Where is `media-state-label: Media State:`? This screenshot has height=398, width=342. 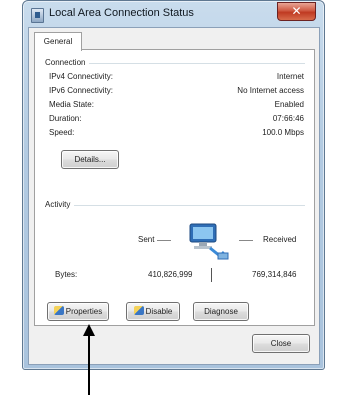
media-state-label: Media State: is located at coordinates (71, 104).